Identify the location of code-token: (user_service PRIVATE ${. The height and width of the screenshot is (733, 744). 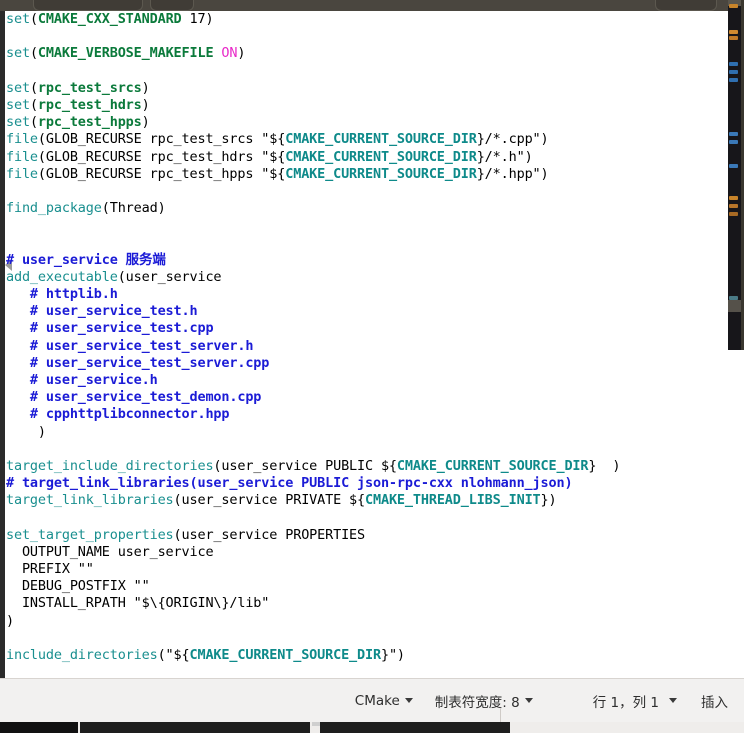
(269, 500).